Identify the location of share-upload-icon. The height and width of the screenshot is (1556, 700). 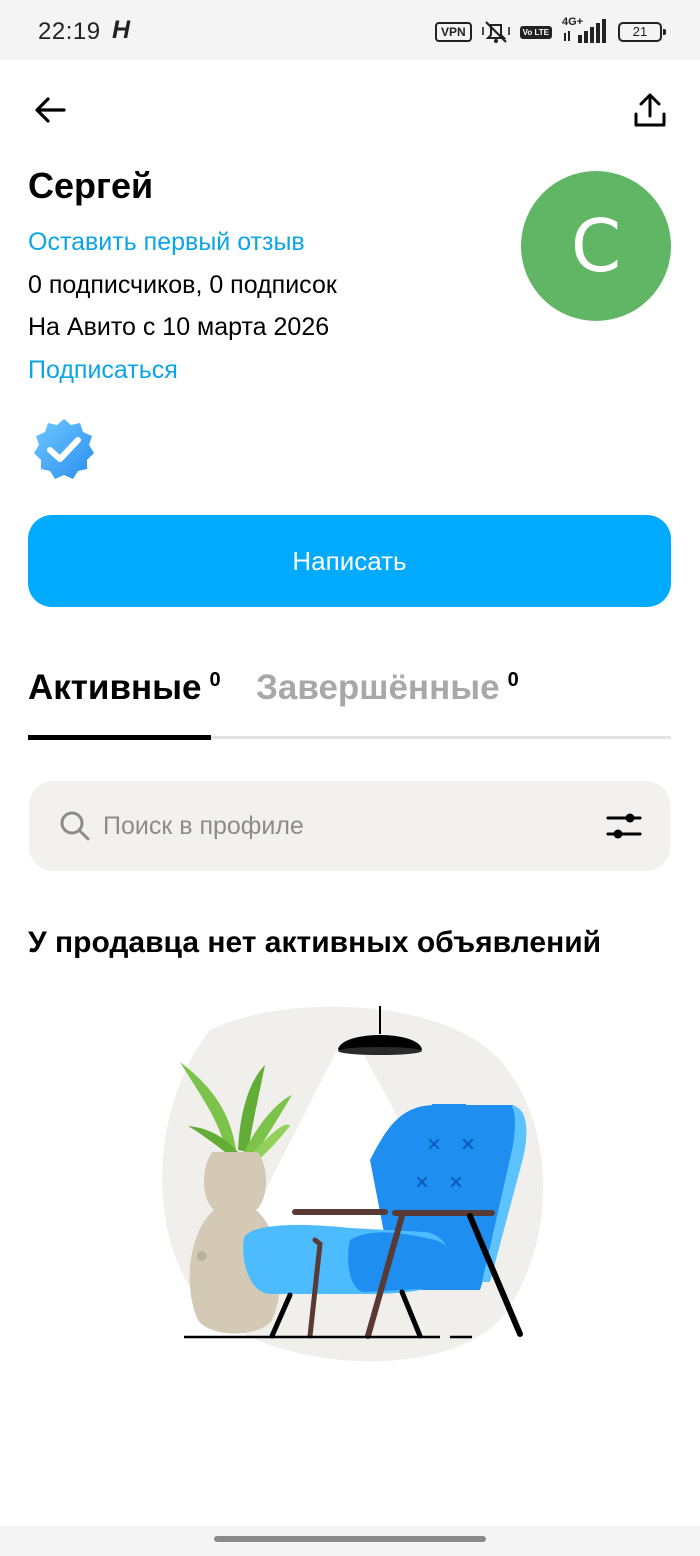
(650, 110).